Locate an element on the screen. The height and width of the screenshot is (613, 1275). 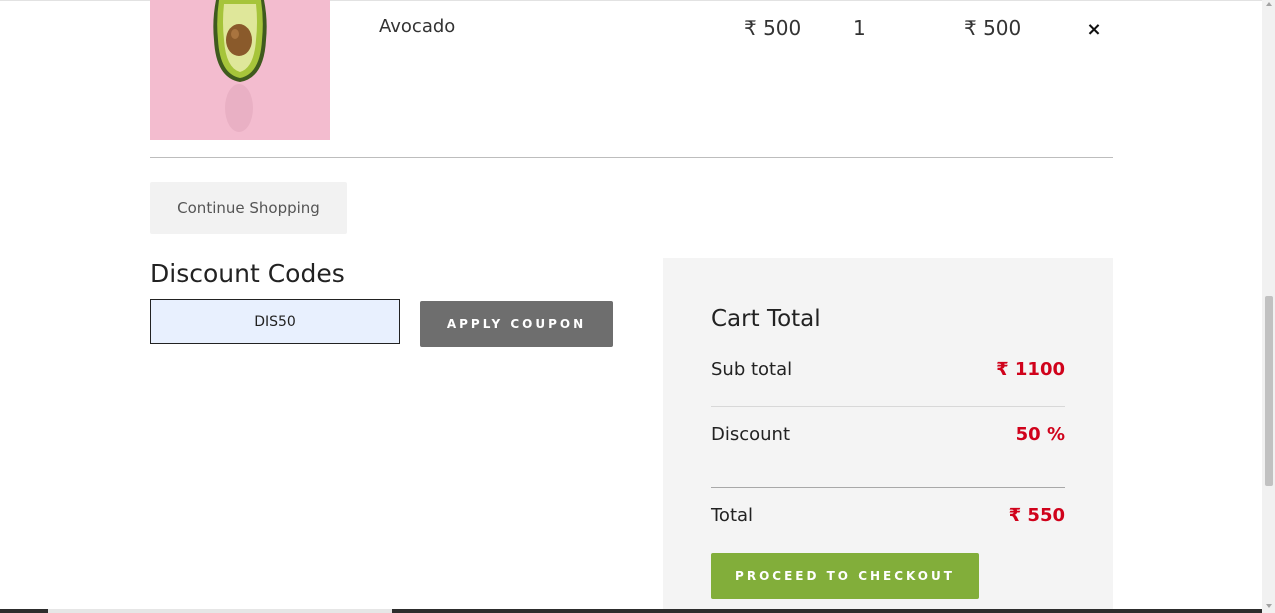
discount-codes-heading: Discount Codes is located at coordinates (247, 273).